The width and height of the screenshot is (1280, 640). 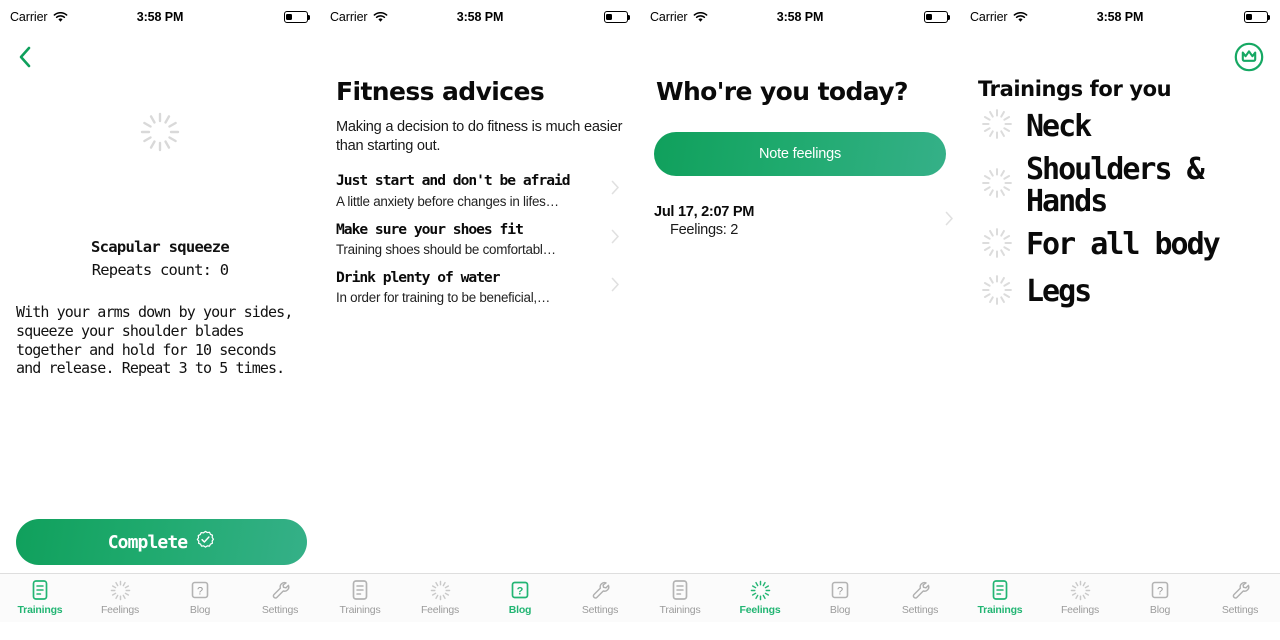 What do you see at coordinates (1249, 57) in the screenshot?
I see `crown-circle-icon` at bounding box center [1249, 57].